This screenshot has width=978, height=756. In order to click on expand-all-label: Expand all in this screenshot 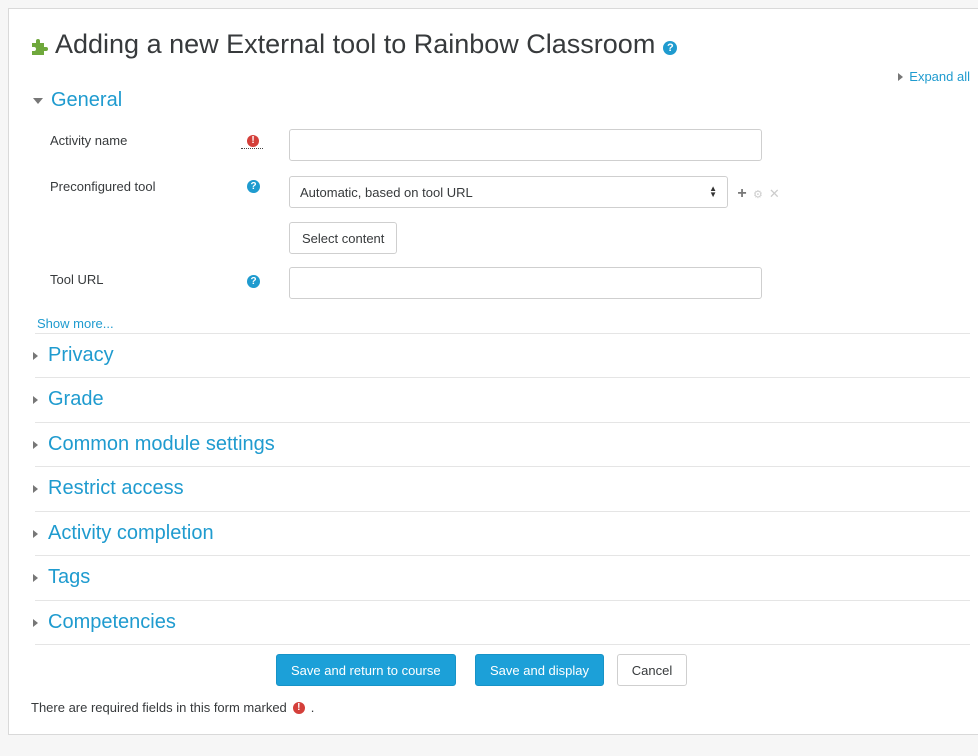, I will do `click(939, 76)`.